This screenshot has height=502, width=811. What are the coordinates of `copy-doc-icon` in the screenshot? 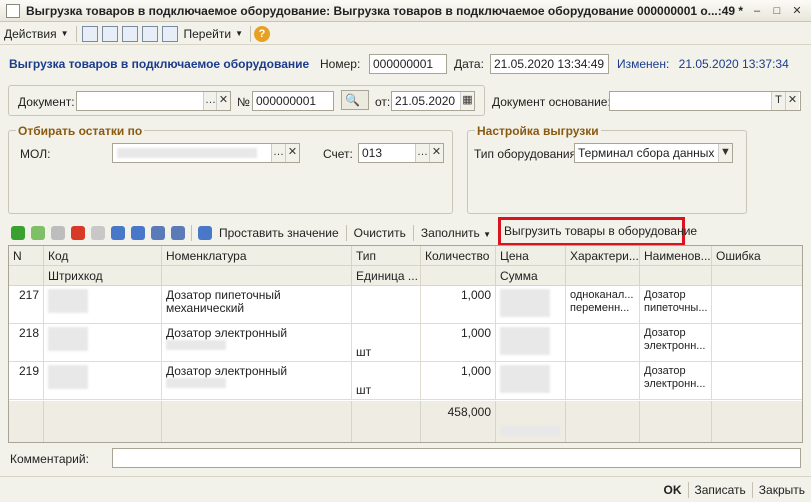 It's located at (129, 33).